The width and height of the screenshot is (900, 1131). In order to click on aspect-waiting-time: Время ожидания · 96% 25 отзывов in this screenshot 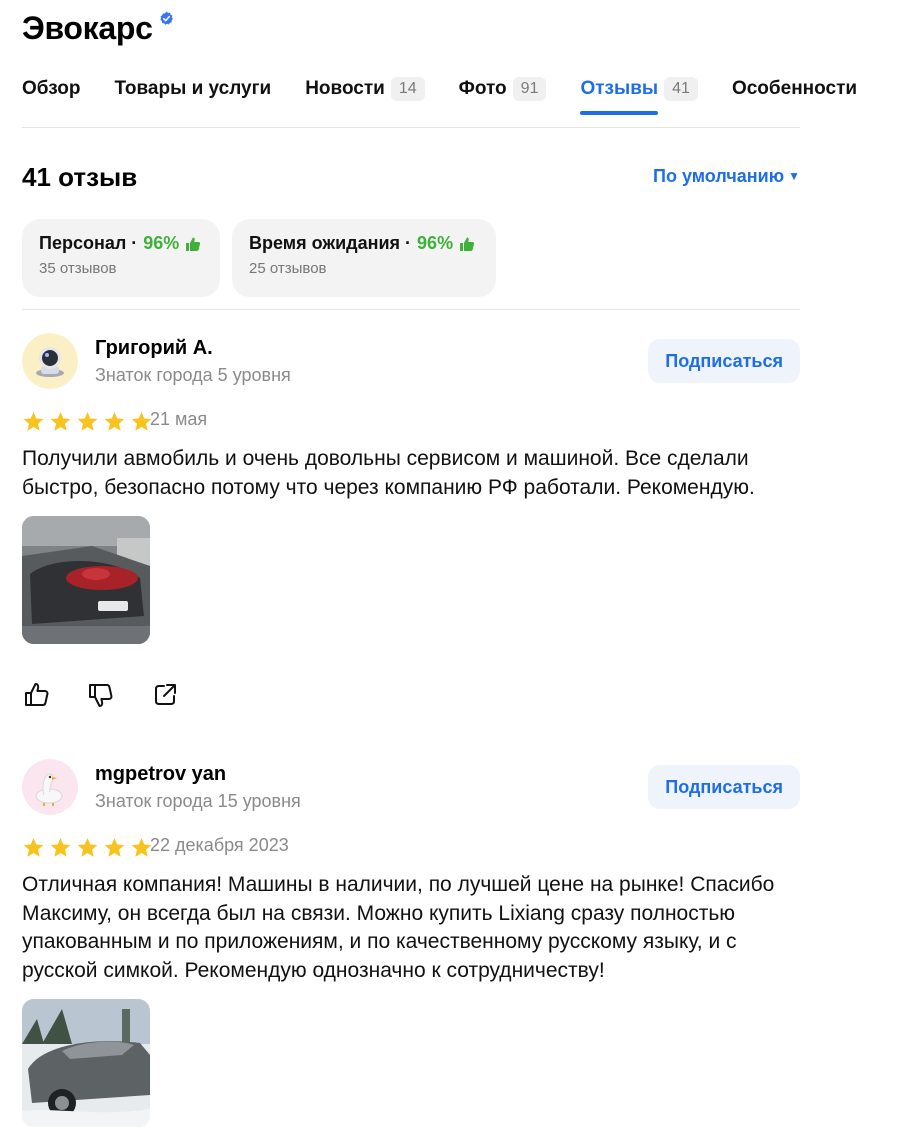, I will do `click(364, 258)`.